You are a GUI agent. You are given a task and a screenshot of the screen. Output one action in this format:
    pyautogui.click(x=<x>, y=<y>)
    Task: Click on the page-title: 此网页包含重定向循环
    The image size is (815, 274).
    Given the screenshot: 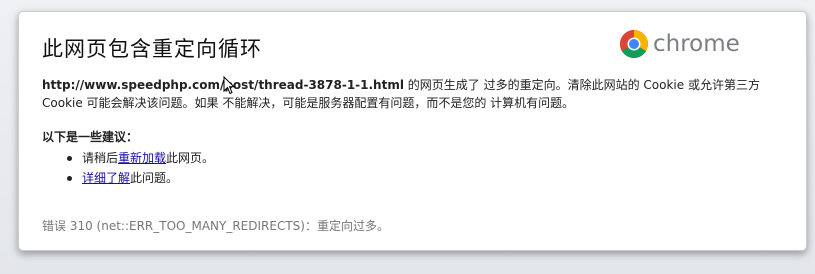 What is the action you would take?
    pyautogui.click(x=152, y=49)
    